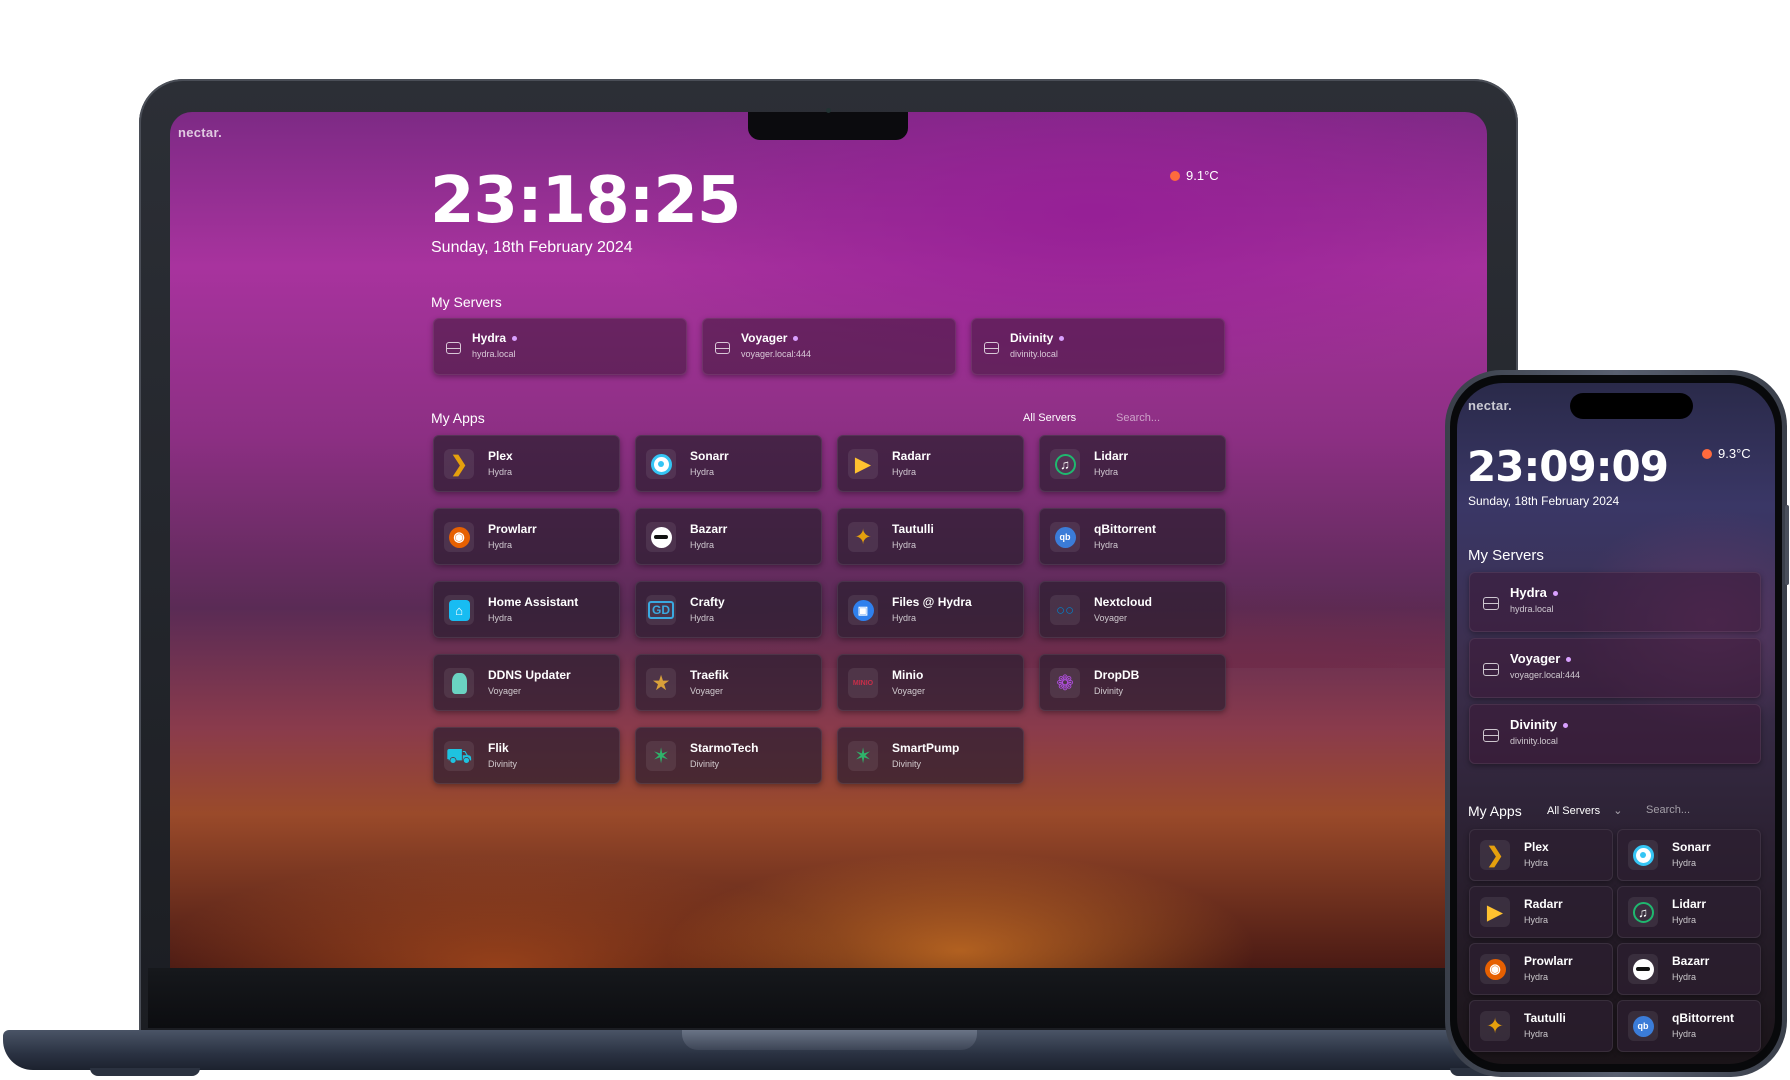 Image resolution: width=1790 pixels, height=1080 pixels. Describe the element at coordinates (705, 764) in the screenshot. I see `app-server: Divinity` at that location.